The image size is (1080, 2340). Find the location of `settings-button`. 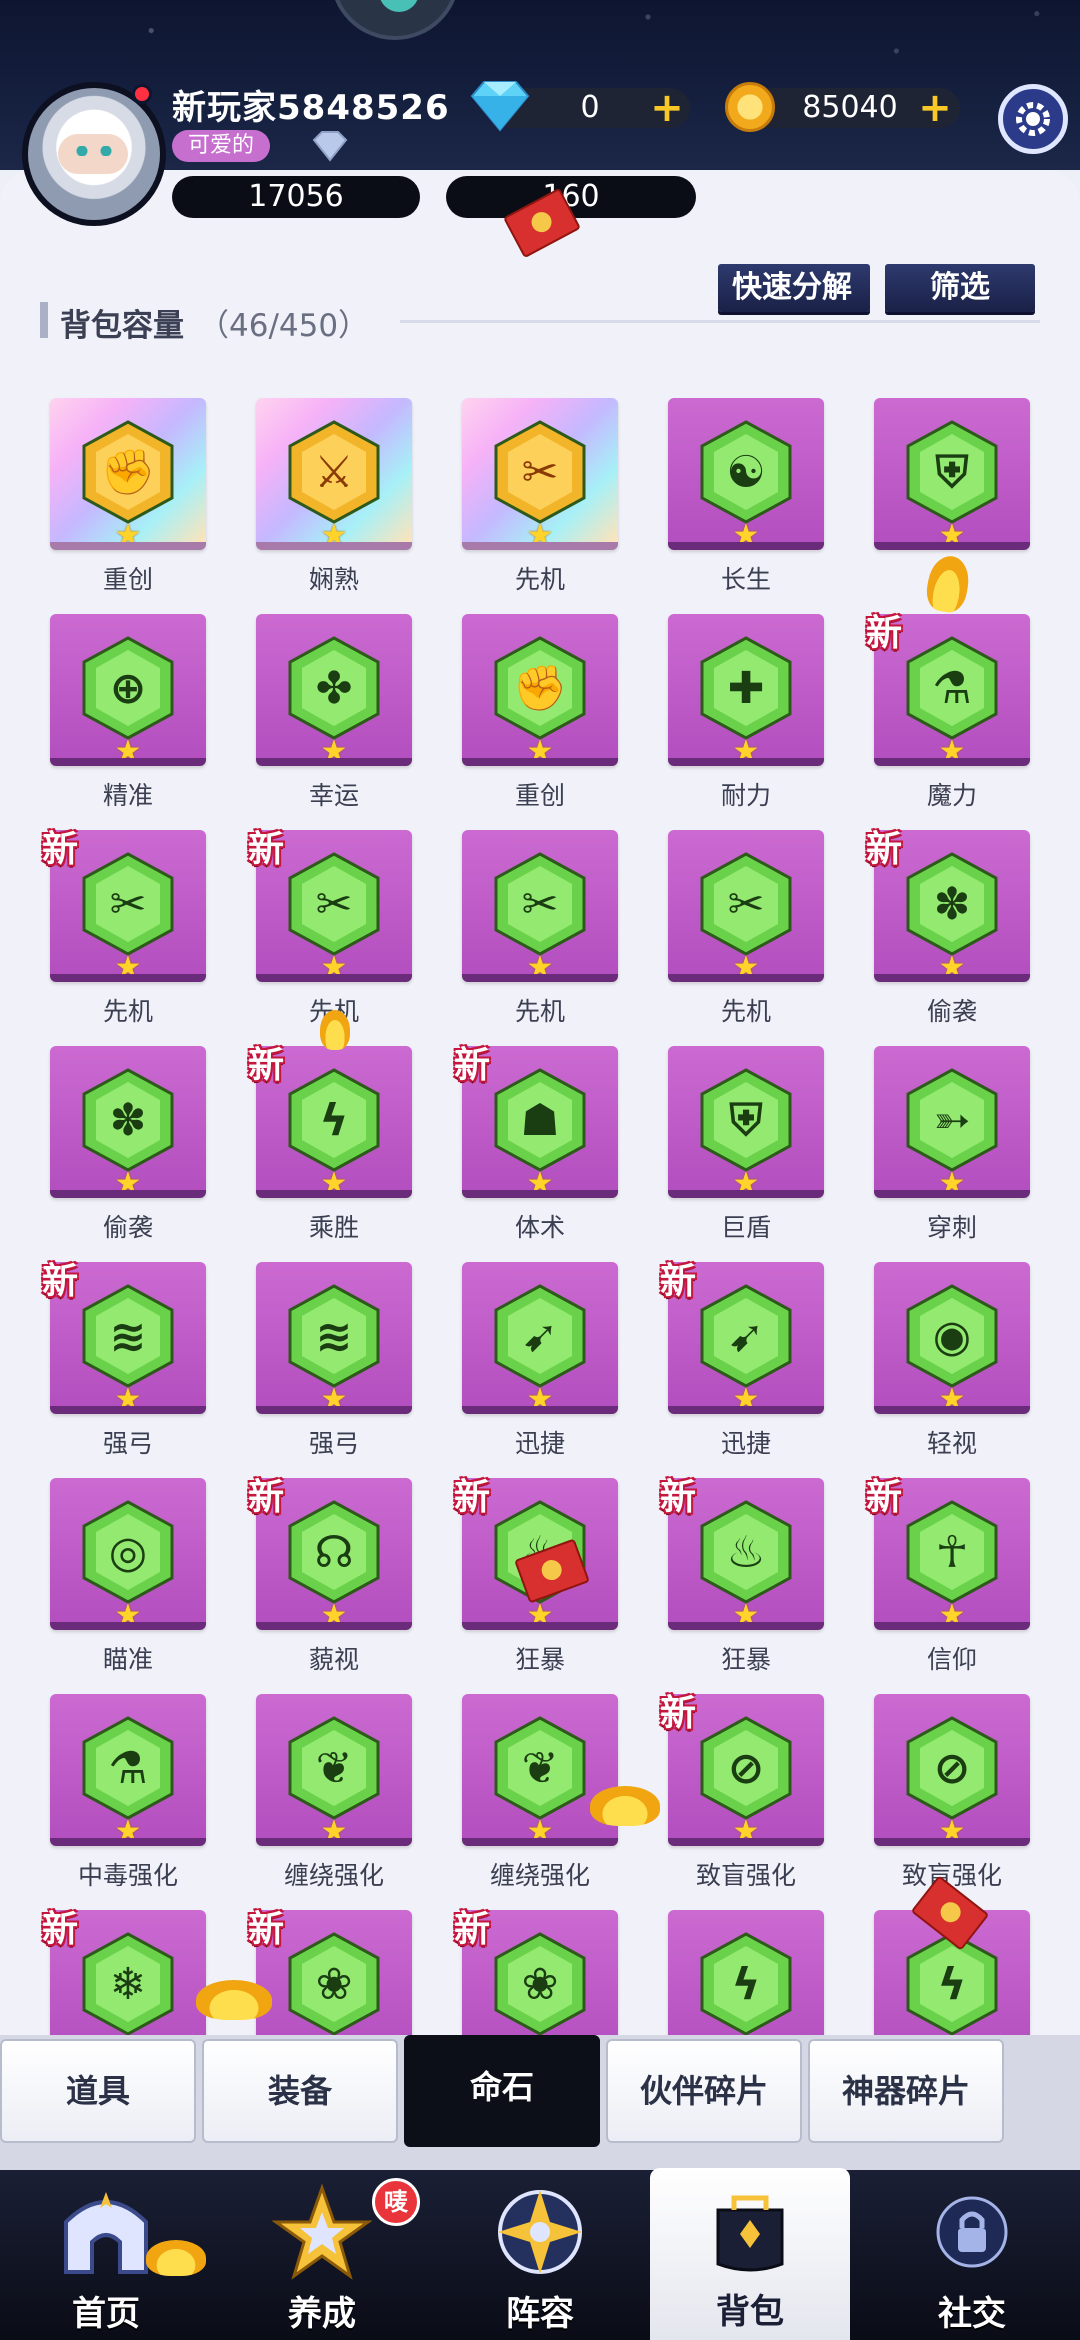

settings-button is located at coordinates (1033, 119).